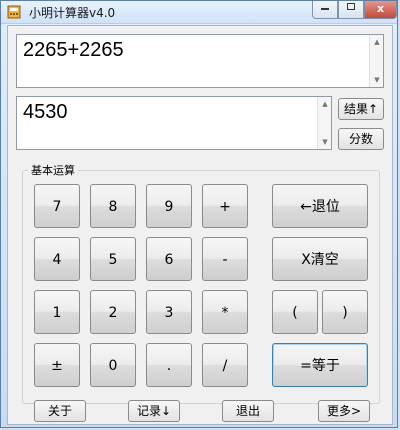 The image size is (400, 430). Describe the element at coordinates (73, 50) in the screenshot. I see `expression-text: 2265+2265` at that location.